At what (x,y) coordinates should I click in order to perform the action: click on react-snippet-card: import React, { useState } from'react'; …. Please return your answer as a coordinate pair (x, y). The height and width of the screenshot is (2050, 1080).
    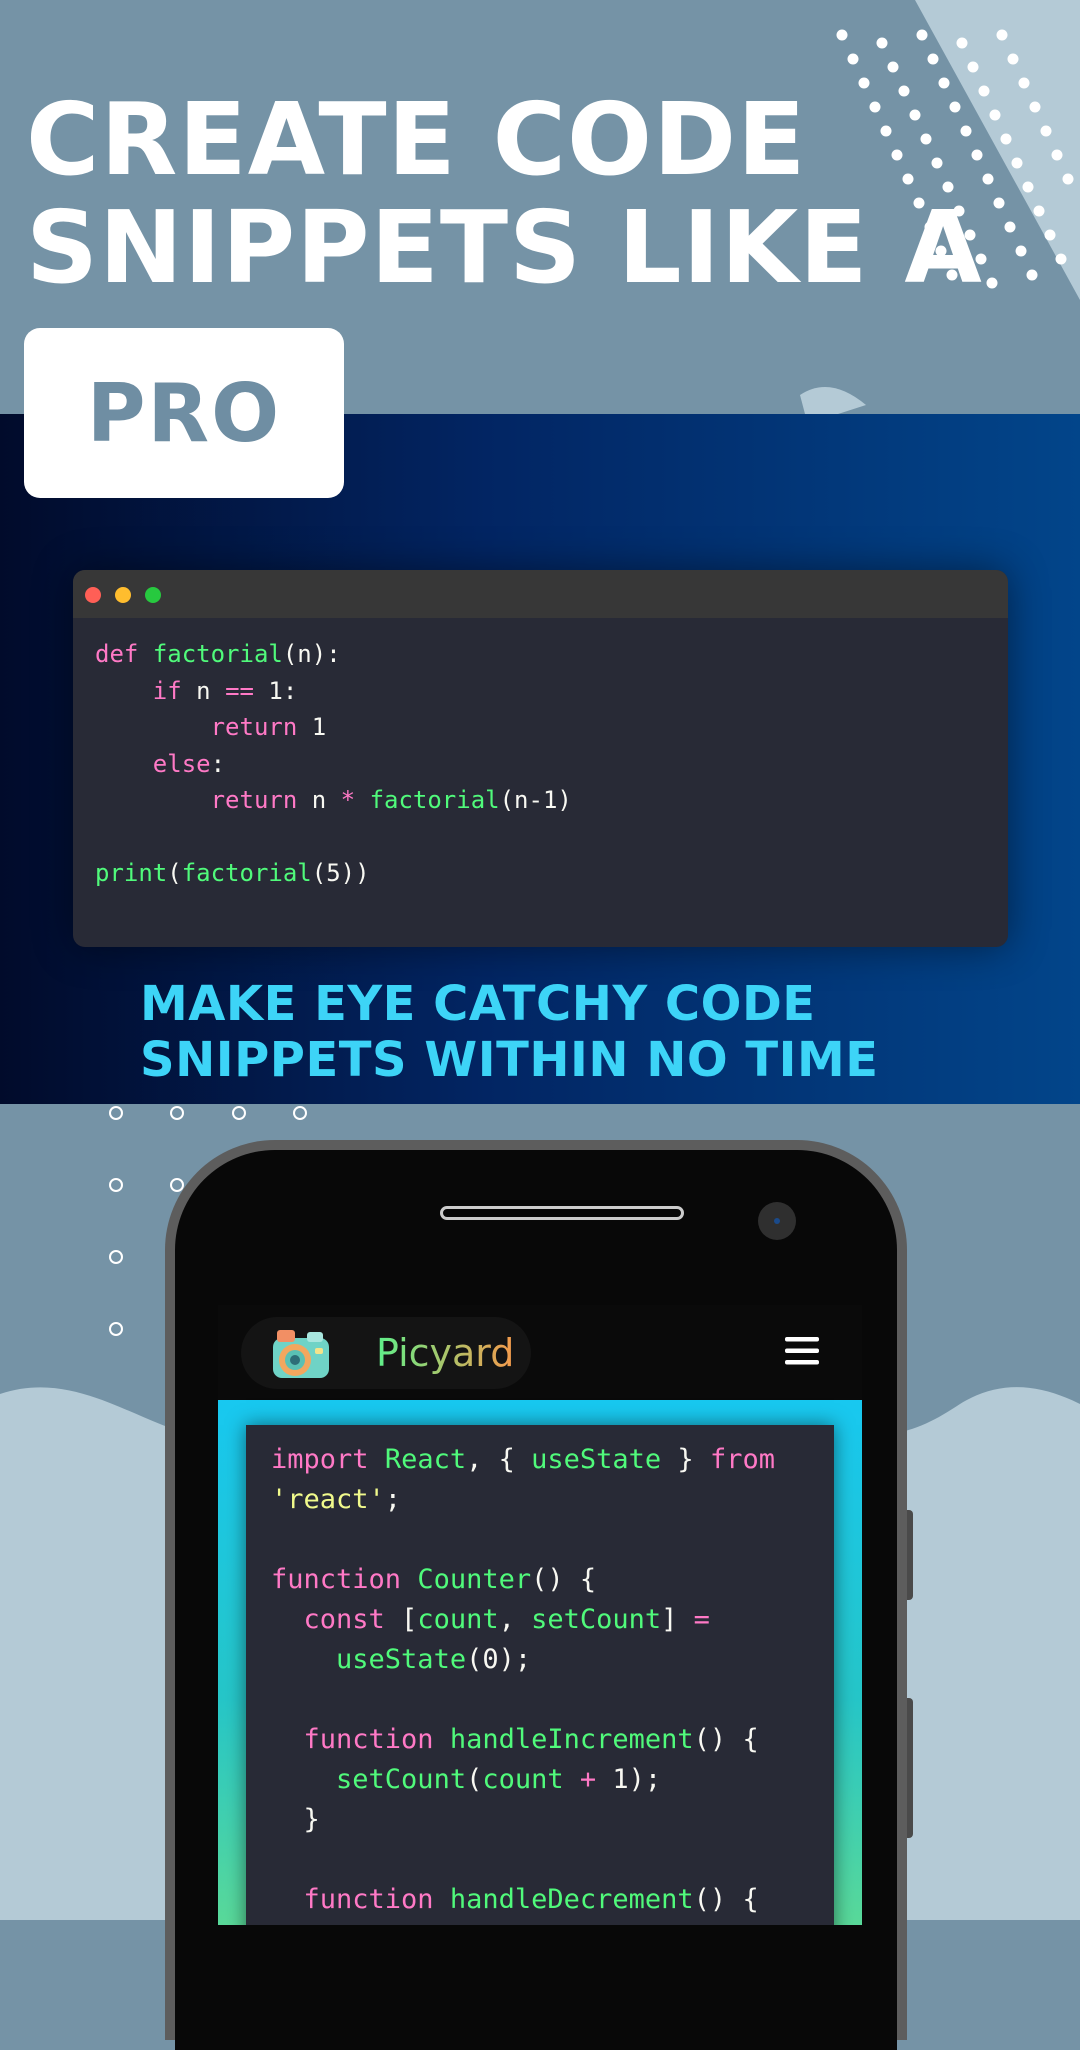
    Looking at the image, I should click on (540, 1675).